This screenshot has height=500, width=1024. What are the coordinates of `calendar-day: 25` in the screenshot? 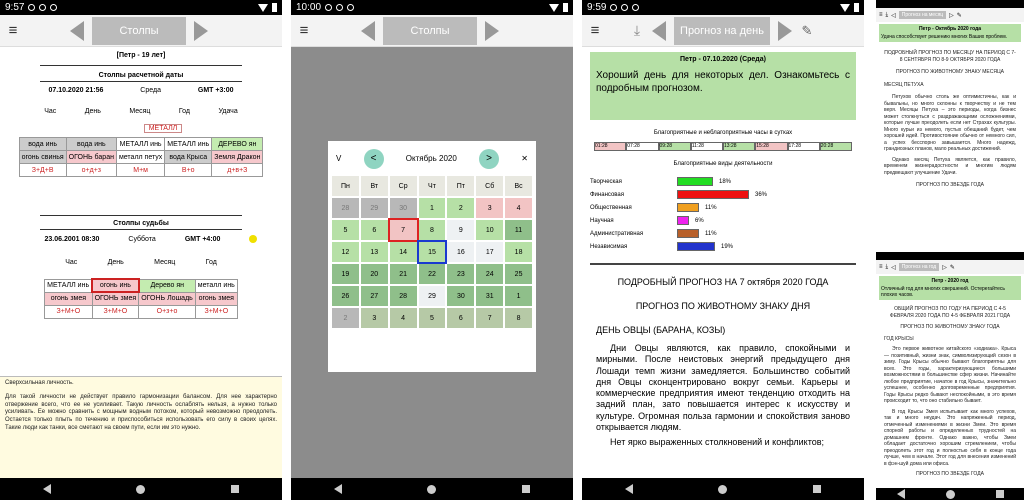 It's located at (518, 274).